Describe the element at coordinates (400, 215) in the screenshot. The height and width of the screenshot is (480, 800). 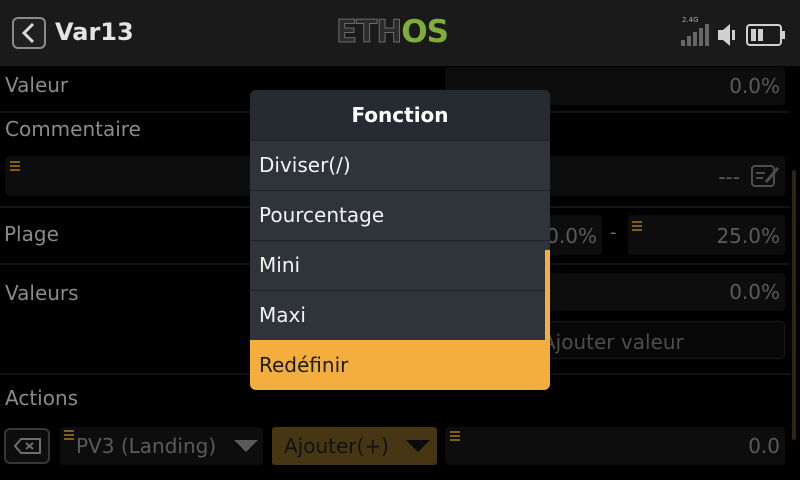
I see `menu-item-pourcentage: Pourcentage` at that location.